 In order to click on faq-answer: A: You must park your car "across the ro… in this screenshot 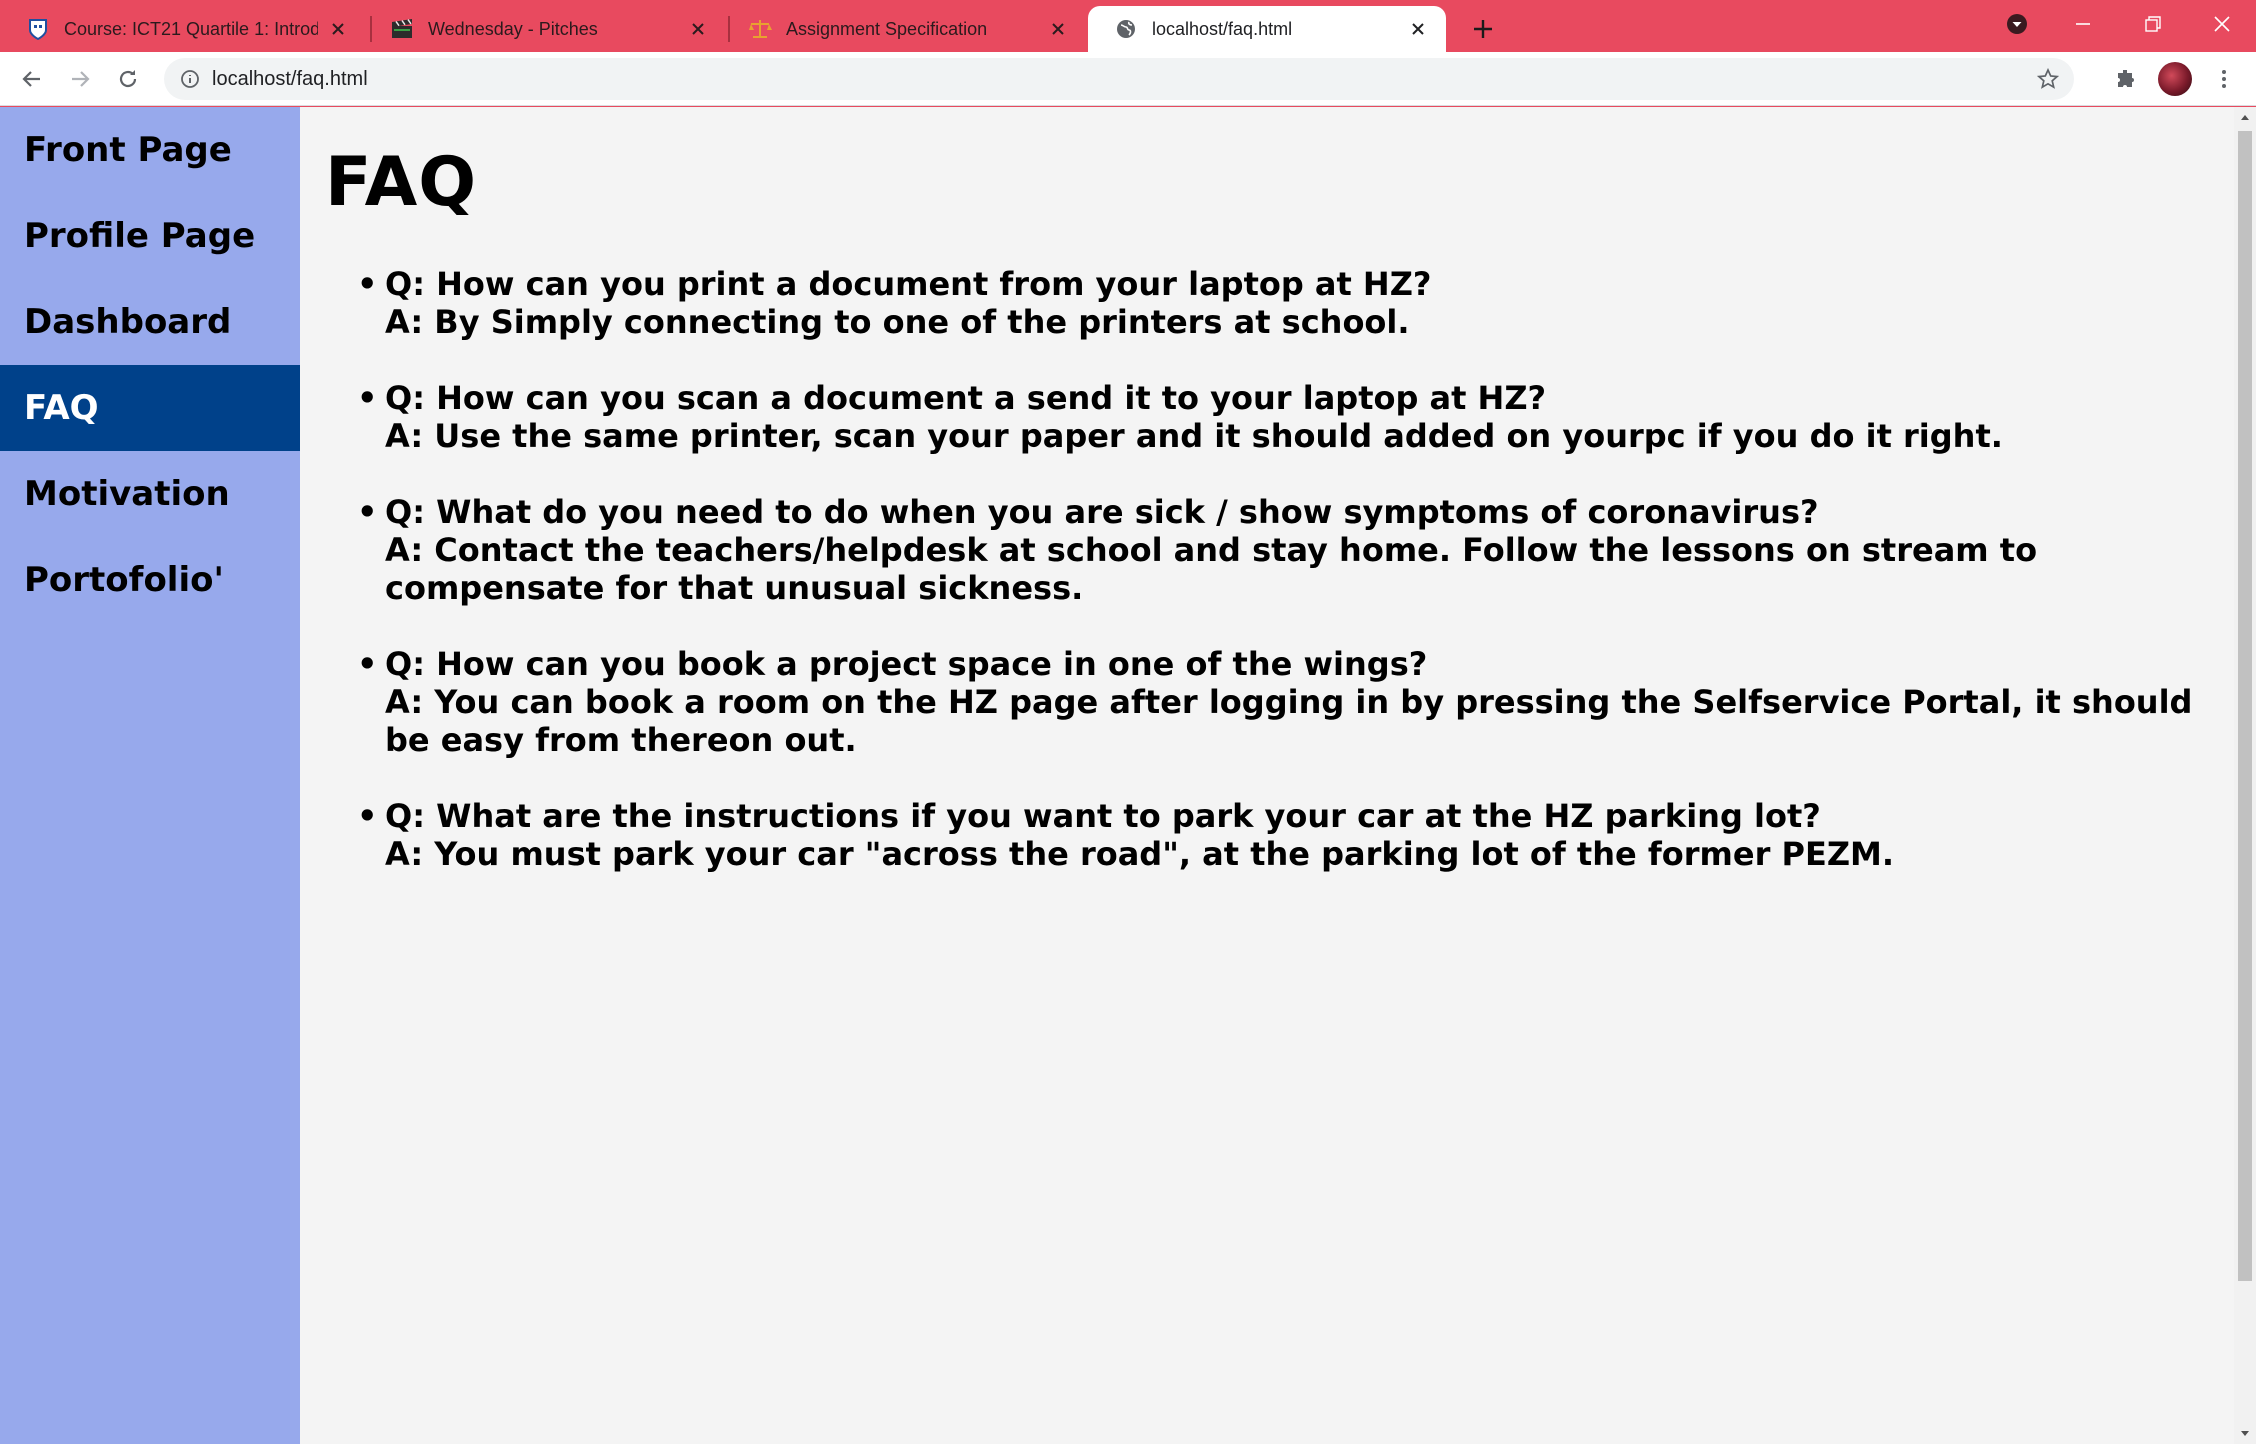, I will do `click(1140, 854)`.